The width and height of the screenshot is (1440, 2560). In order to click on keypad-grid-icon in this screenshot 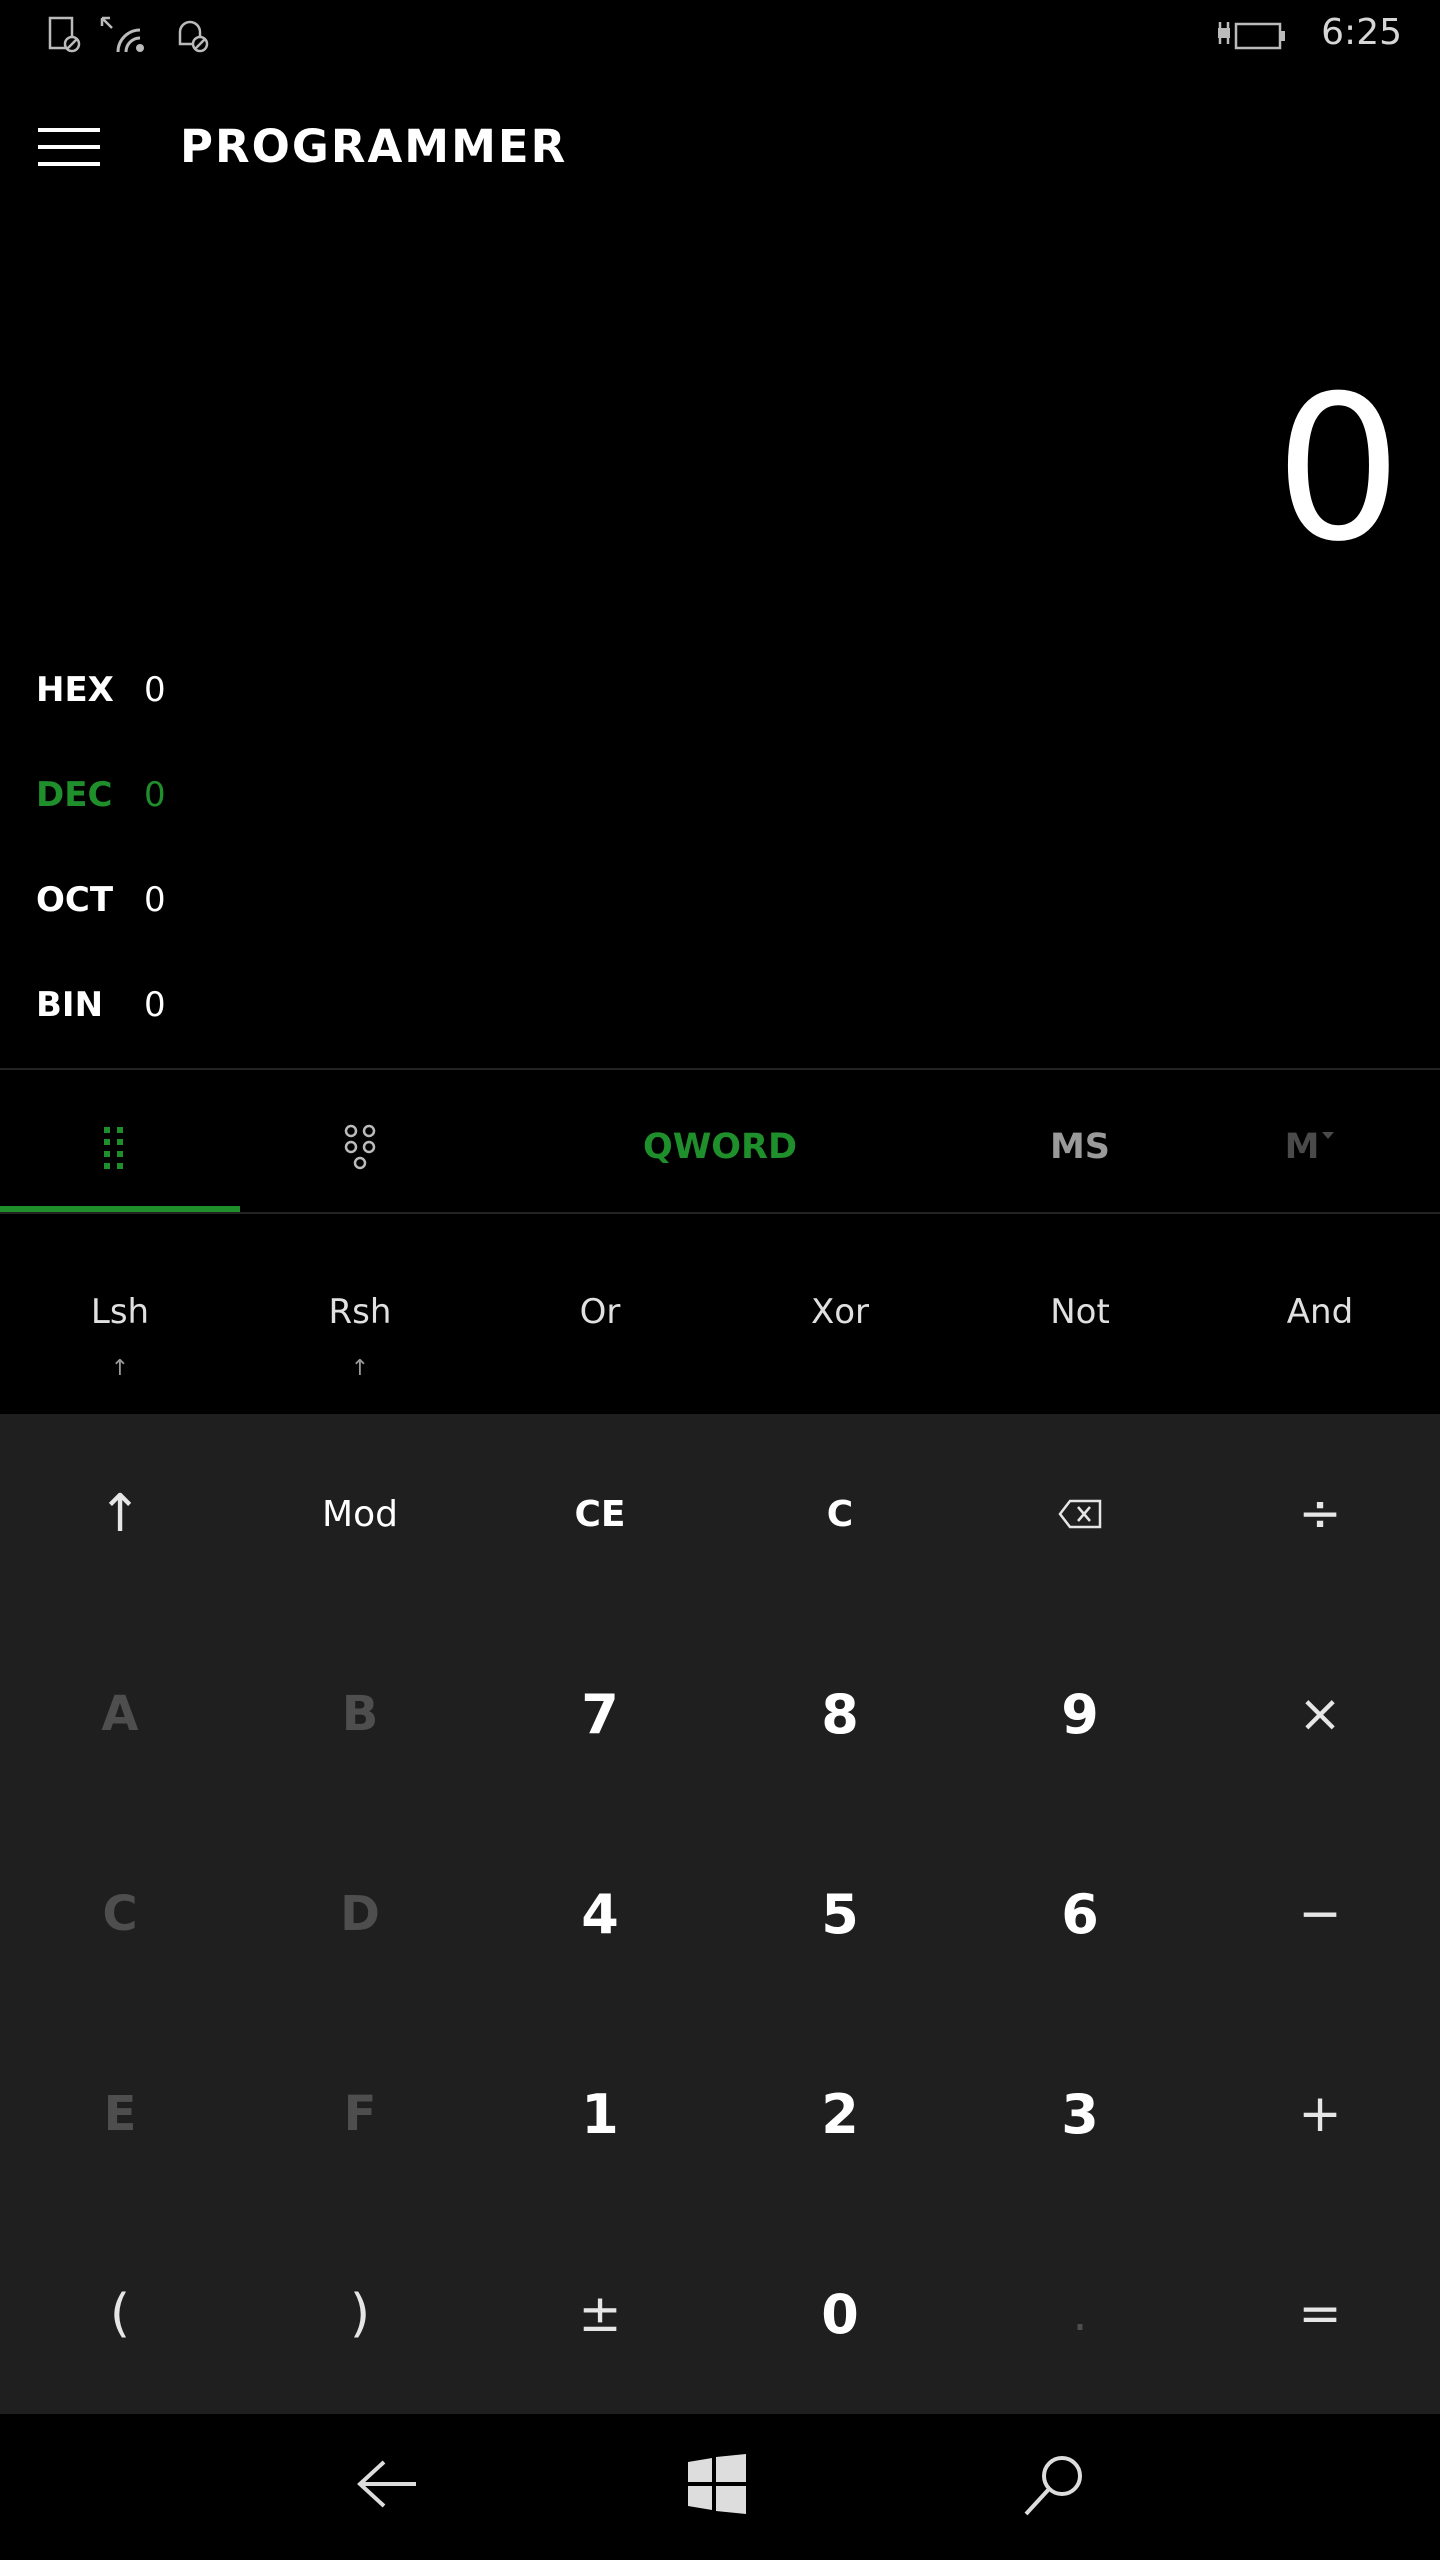, I will do `click(113, 1148)`.